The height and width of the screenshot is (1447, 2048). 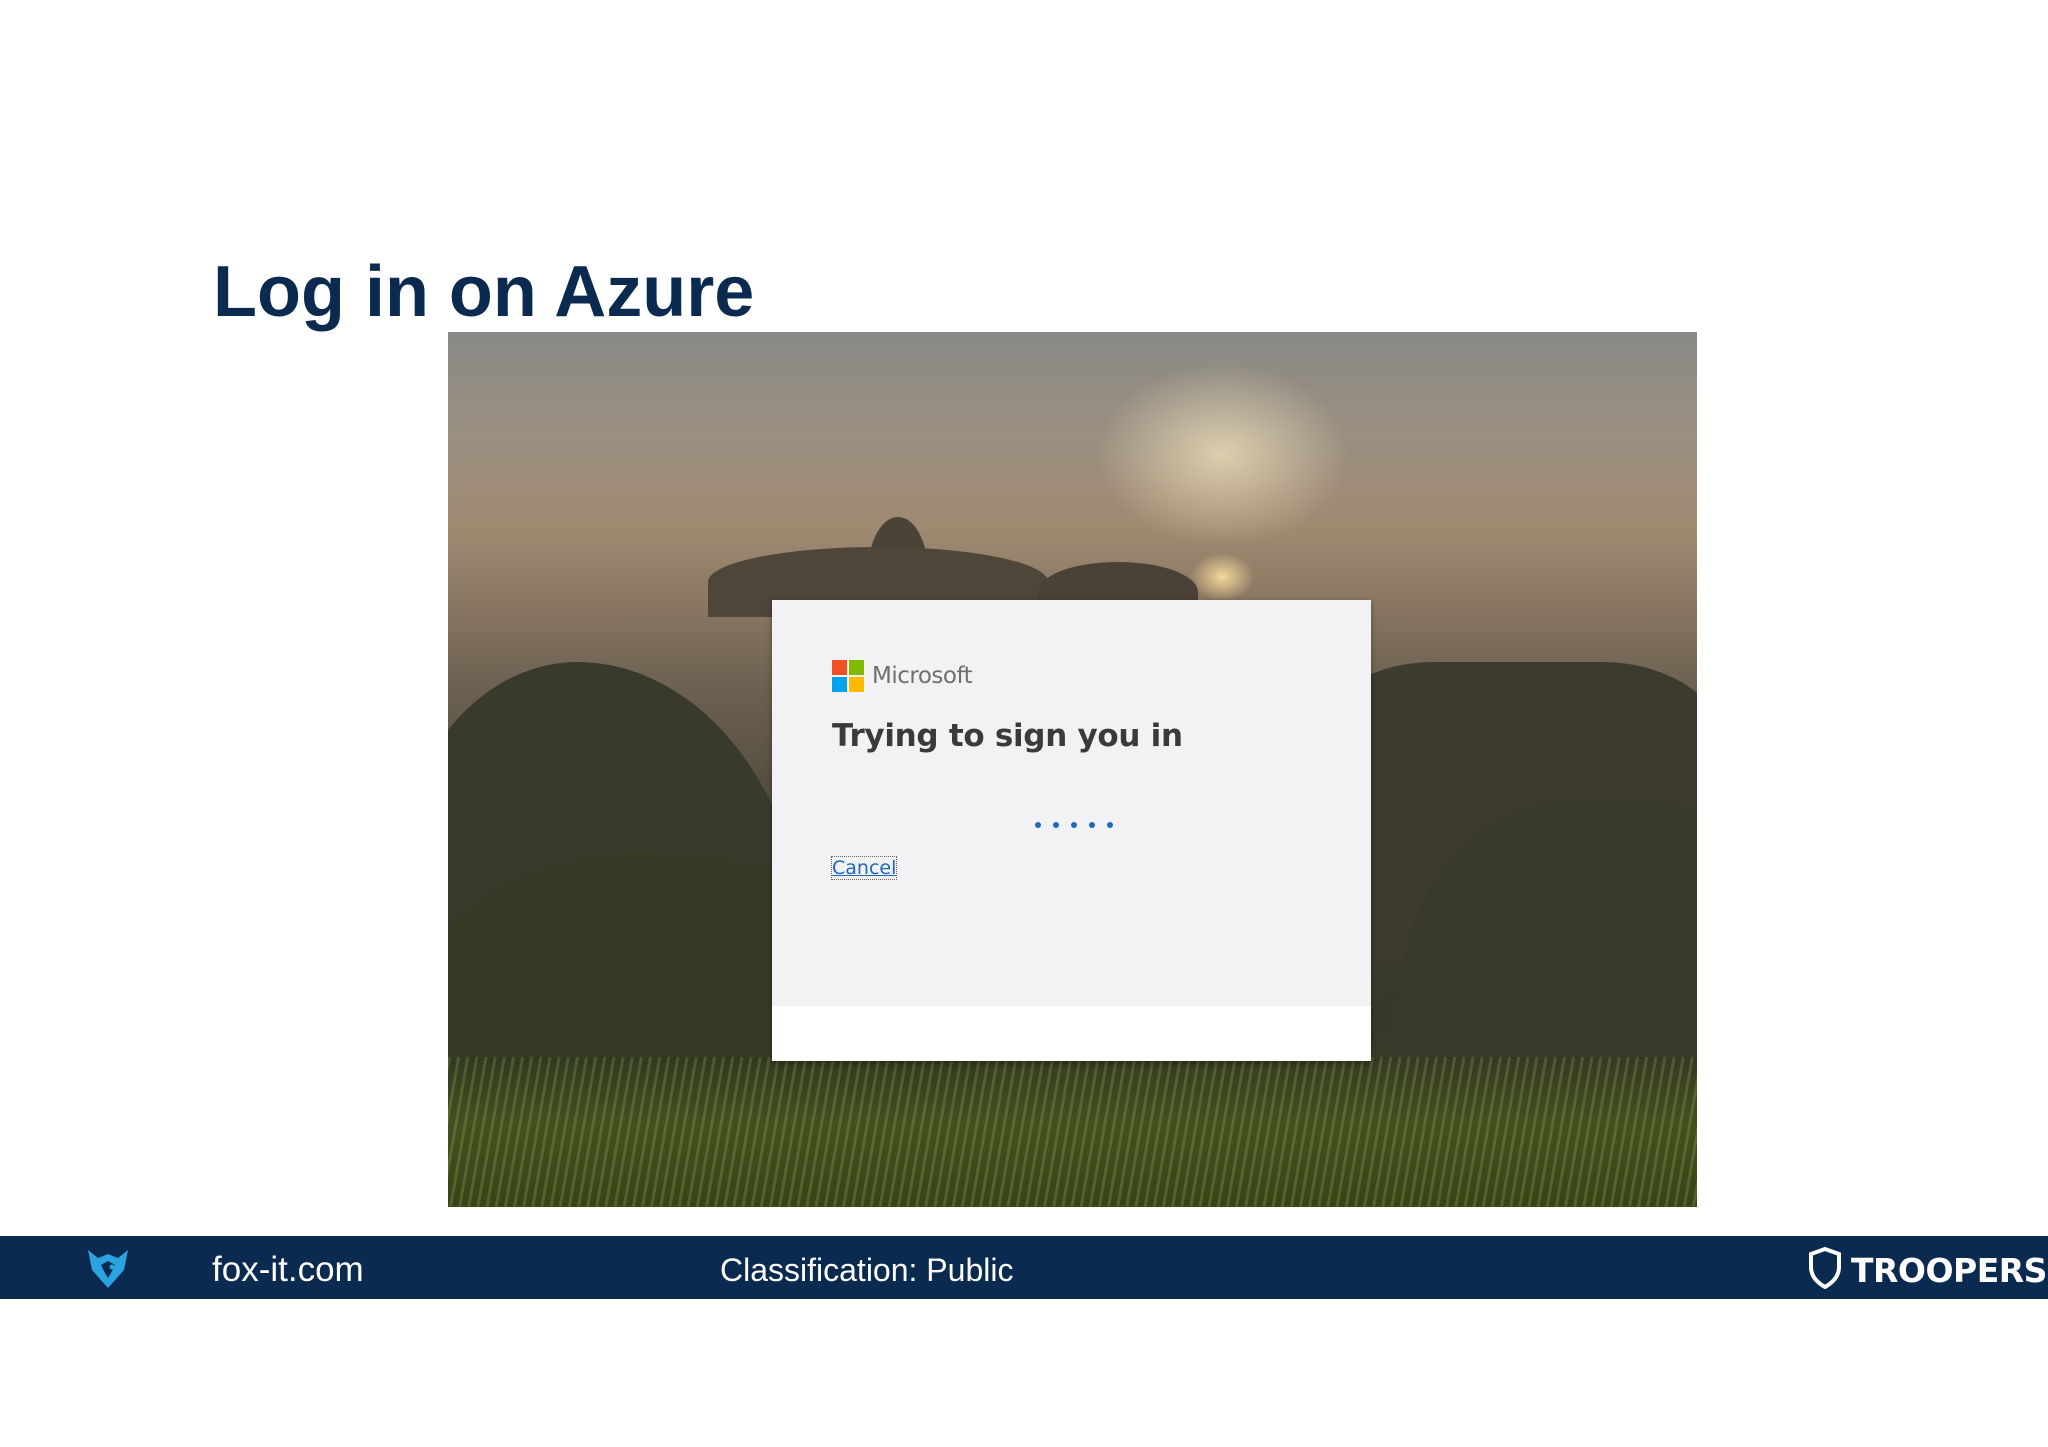 I want to click on progress-indicator, so click(x=1074, y=825).